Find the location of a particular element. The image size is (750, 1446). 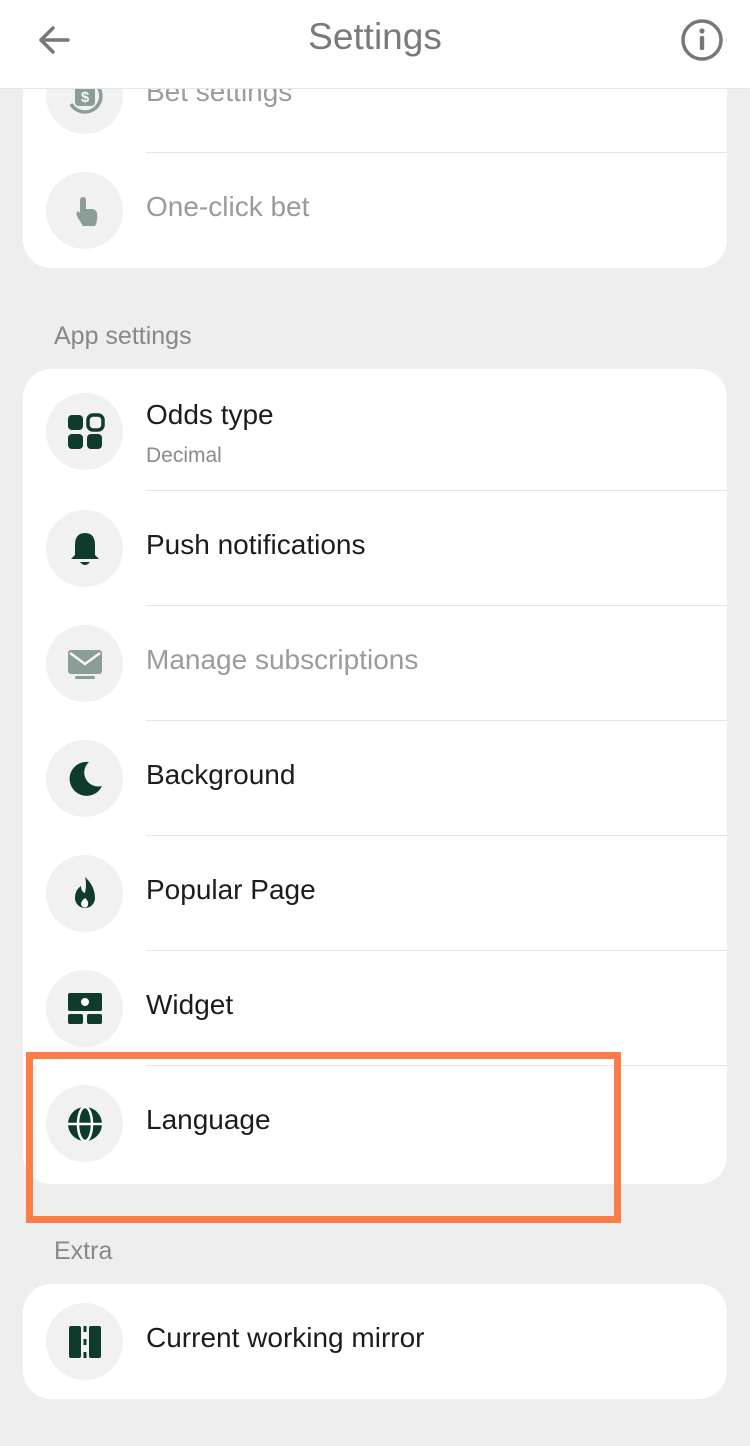

tap-hand-icon is located at coordinates (84, 210).